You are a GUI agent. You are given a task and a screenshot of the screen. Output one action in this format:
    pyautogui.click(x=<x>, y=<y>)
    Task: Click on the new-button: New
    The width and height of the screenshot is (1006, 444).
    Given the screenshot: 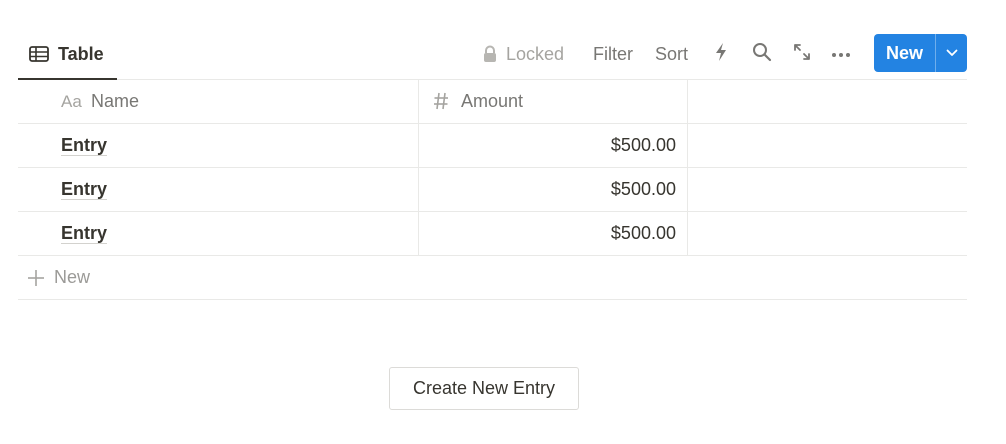 What is the action you would take?
    pyautogui.click(x=920, y=53)
    